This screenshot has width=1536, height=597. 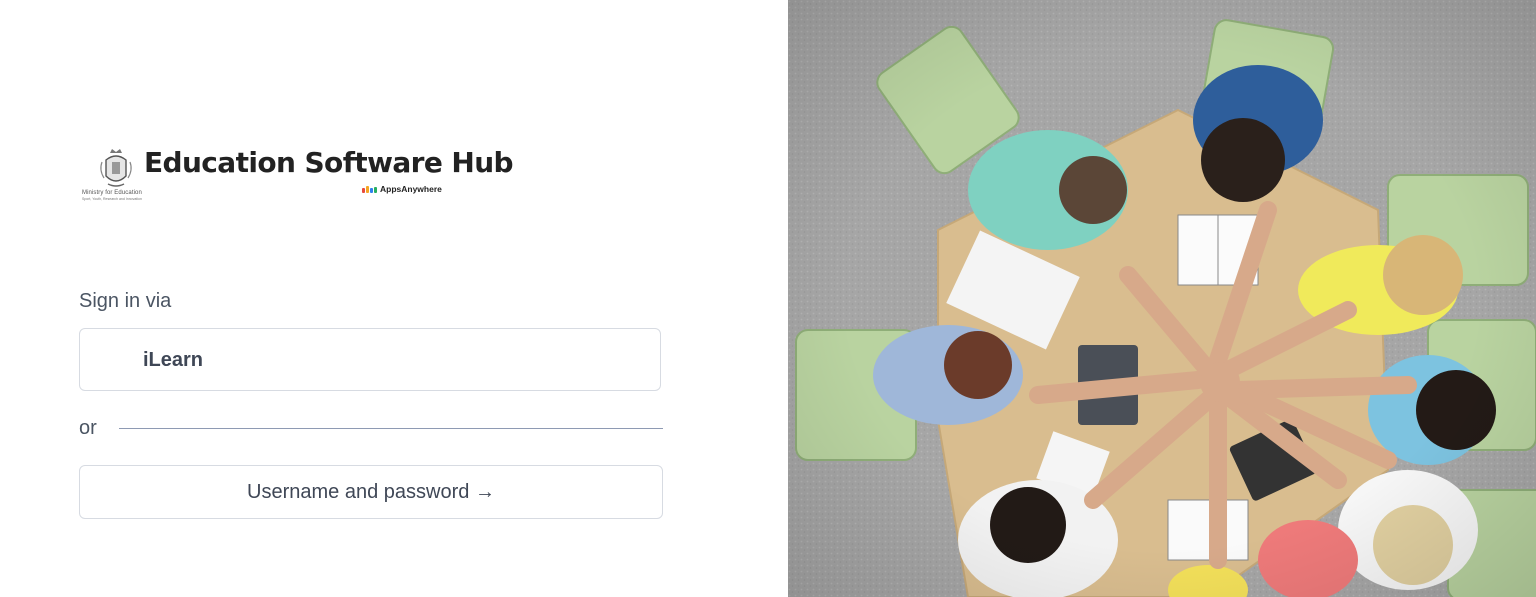 I want to click on username-password-label: Username and password →, so click(x=371, y=491).